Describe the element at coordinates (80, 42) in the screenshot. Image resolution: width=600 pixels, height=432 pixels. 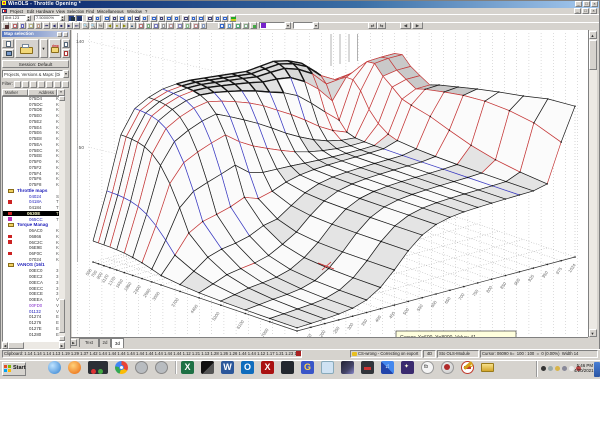
I see `svg-text: 140` at that location.